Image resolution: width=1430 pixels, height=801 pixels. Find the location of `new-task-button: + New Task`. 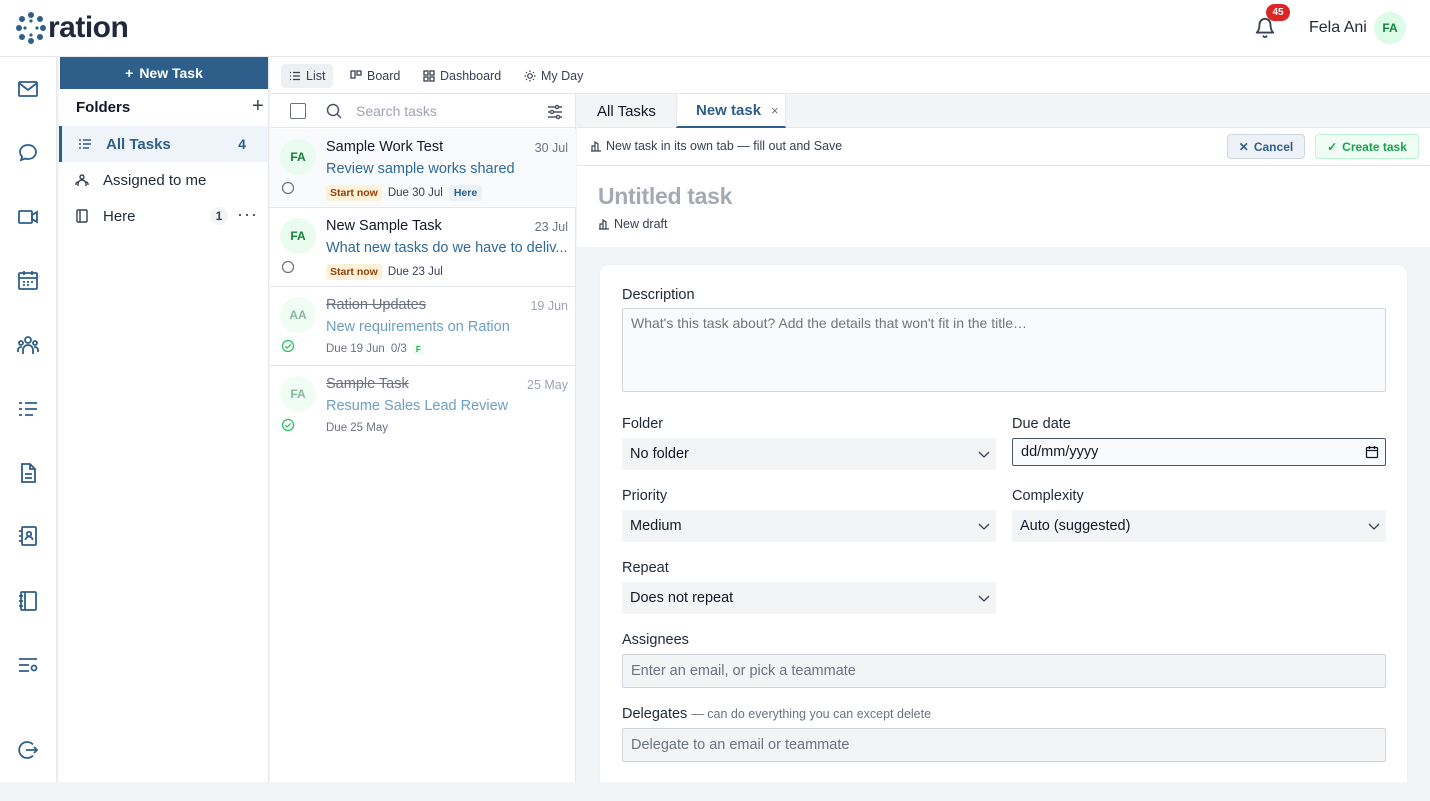

new-task-button: + New Task is located at coordinates (164, 73).